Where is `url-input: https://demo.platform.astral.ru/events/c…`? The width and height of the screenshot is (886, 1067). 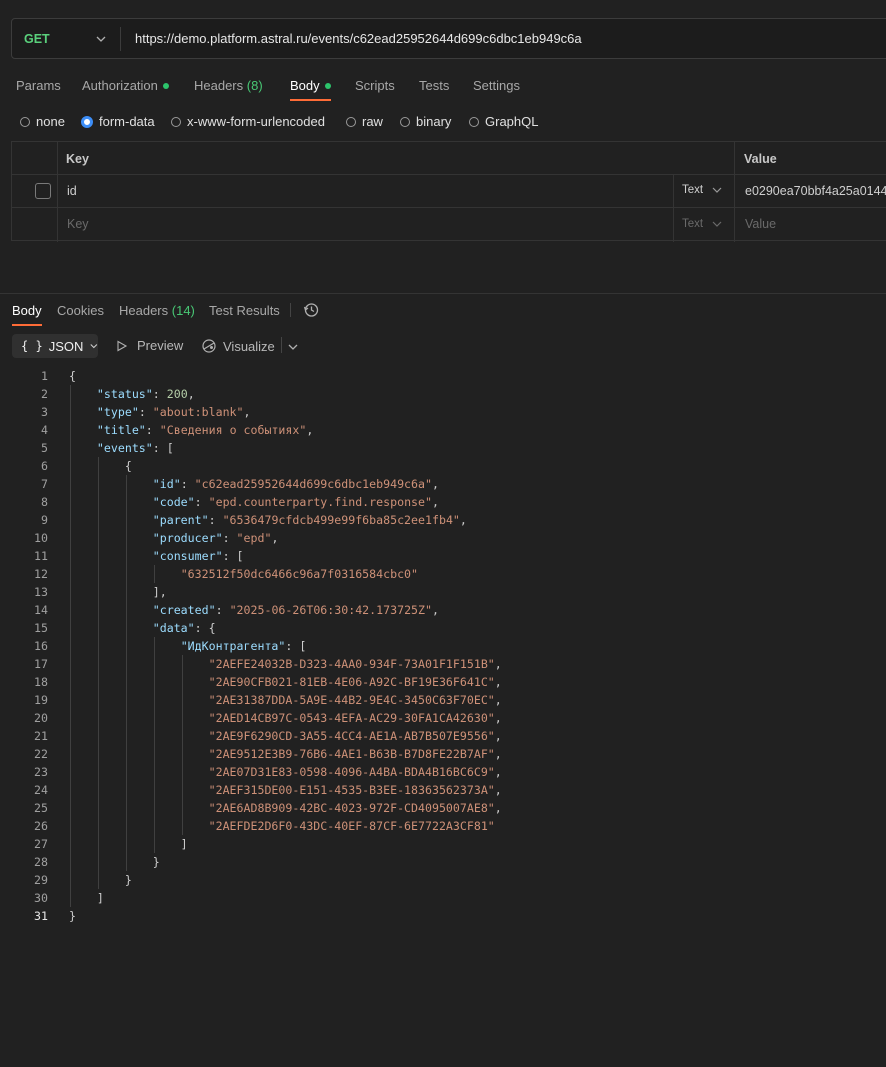
url-input: https://demo.platform.astral.ru/events/c… is located at coordinates (358, 38).